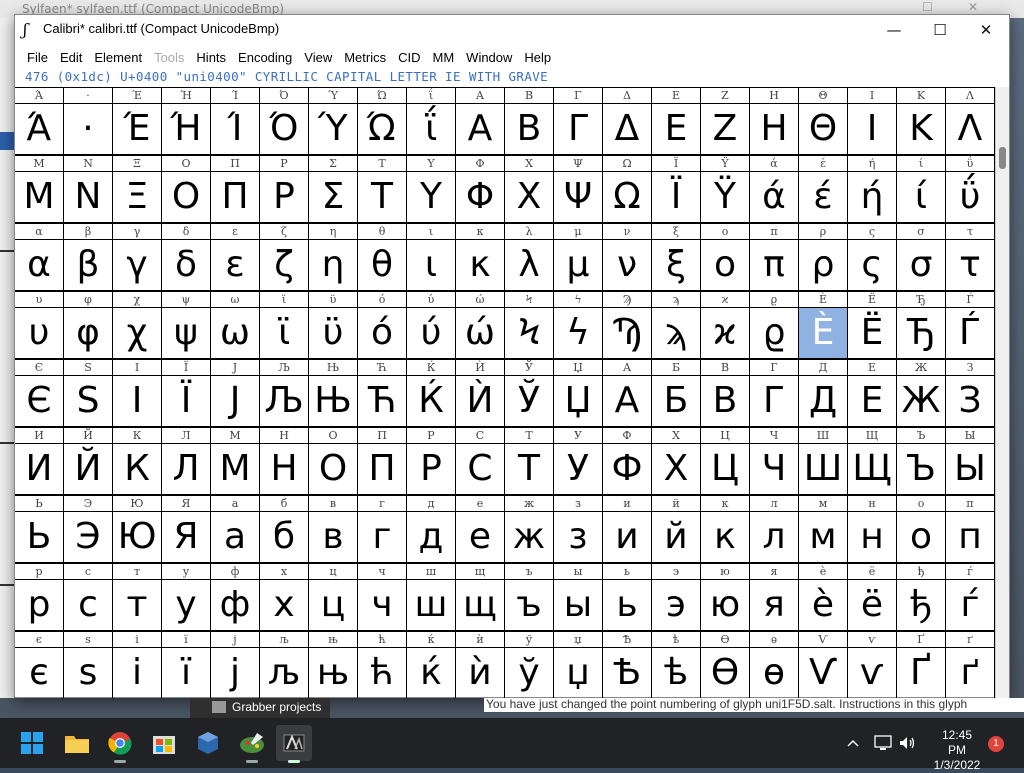 The width and height of the screenshot is (1024, 773). Describe the element at coordinates (186, 394) in the screenshot. I see `glyph-cell: ЇЇ` at that location.